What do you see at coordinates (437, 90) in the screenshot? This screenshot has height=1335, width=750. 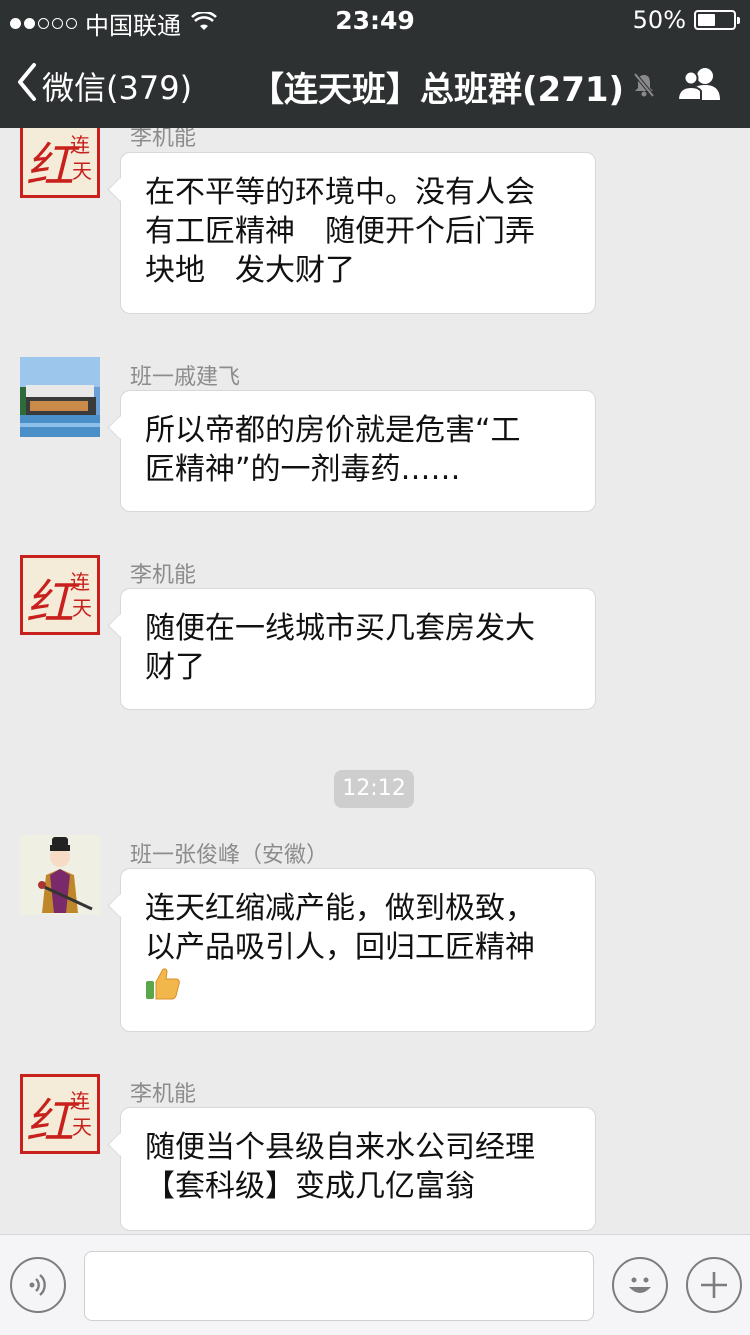 I see `group-name: 【连天班】总班群(271)` at bounding box center [437, 90].